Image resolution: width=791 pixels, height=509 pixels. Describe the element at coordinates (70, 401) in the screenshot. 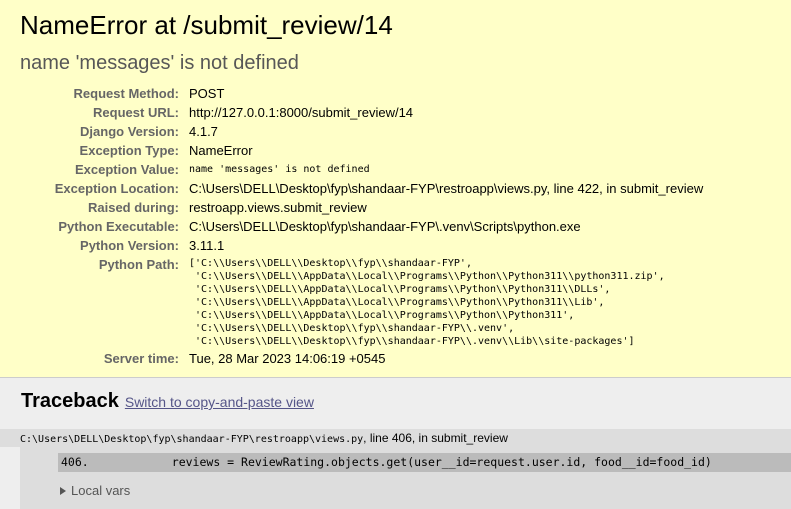

I see `traceback-title: Traceback` at that location.